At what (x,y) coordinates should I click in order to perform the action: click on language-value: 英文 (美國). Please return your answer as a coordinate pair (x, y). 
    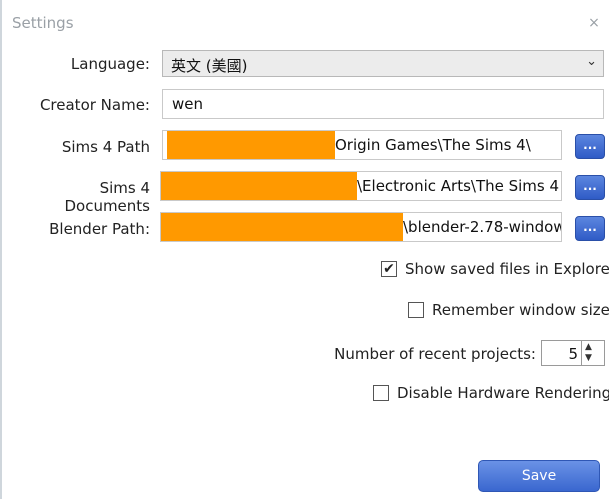
    Looking at the image, I should click on (209, 66).